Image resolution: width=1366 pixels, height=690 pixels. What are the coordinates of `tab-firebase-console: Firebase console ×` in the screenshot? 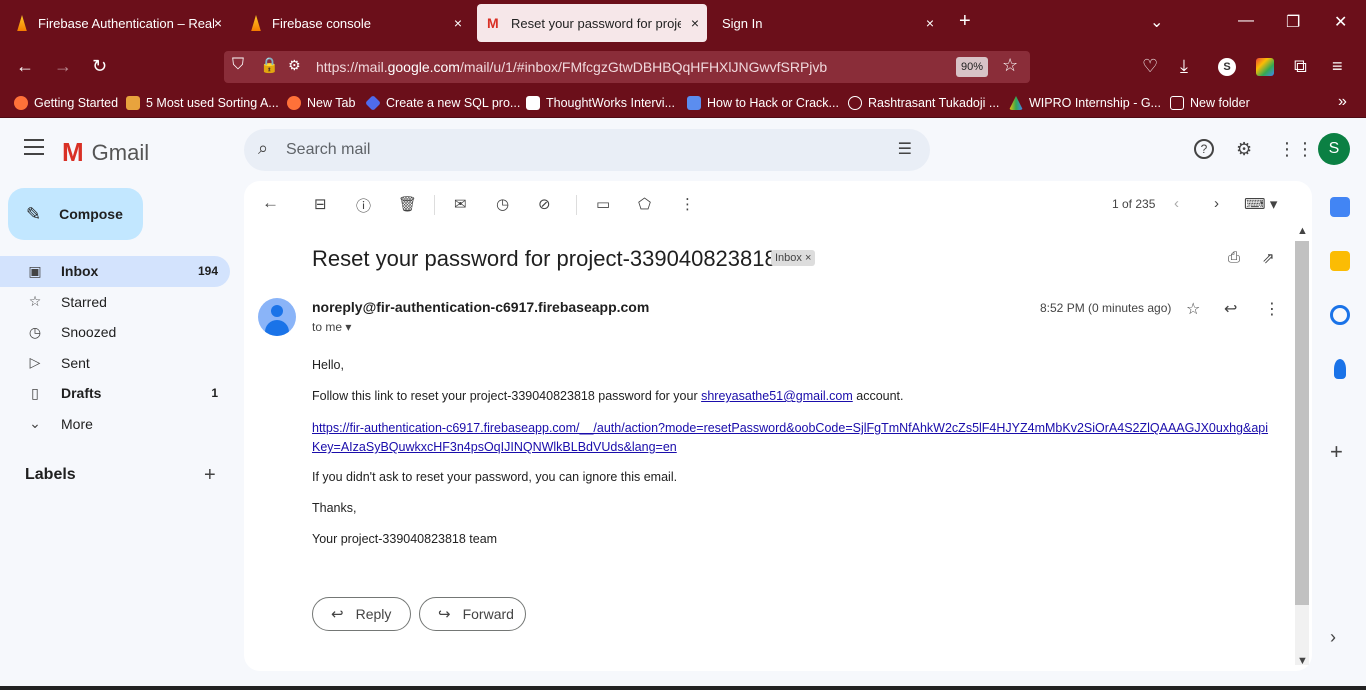 It's located at (354, 23).